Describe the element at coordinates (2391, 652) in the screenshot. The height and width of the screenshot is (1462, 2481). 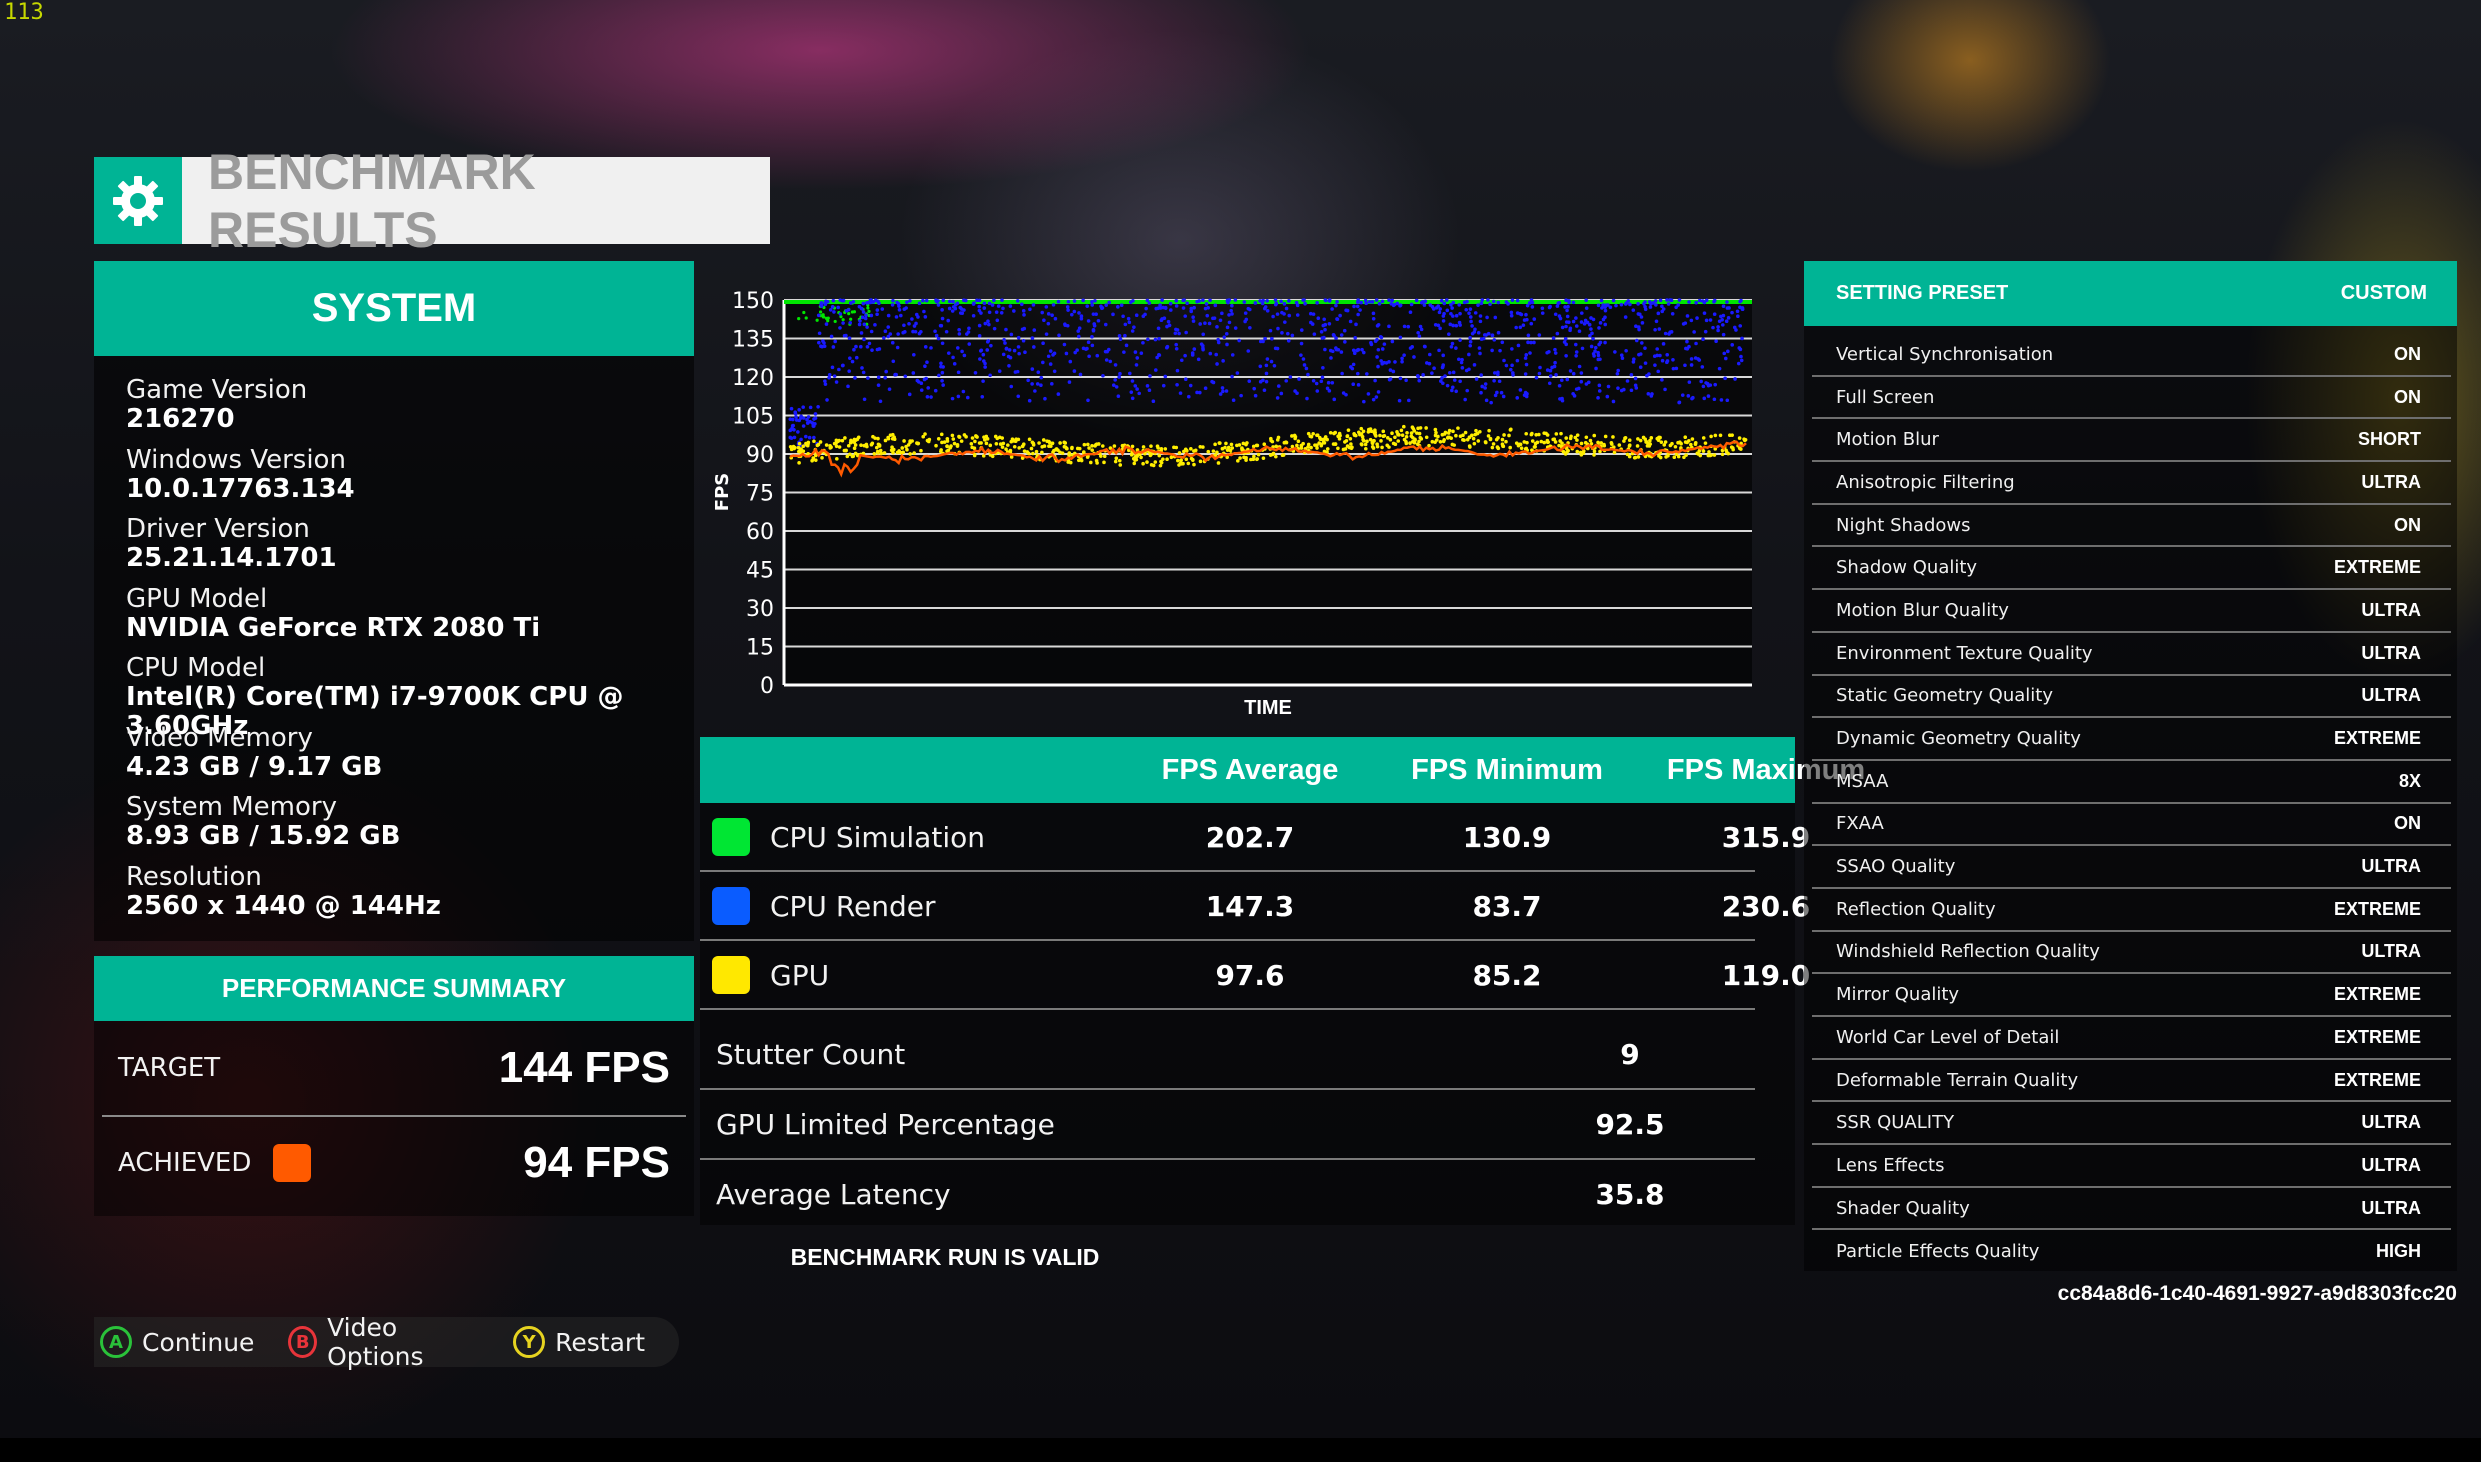
I see `setting-value: ULTRA` at that location.